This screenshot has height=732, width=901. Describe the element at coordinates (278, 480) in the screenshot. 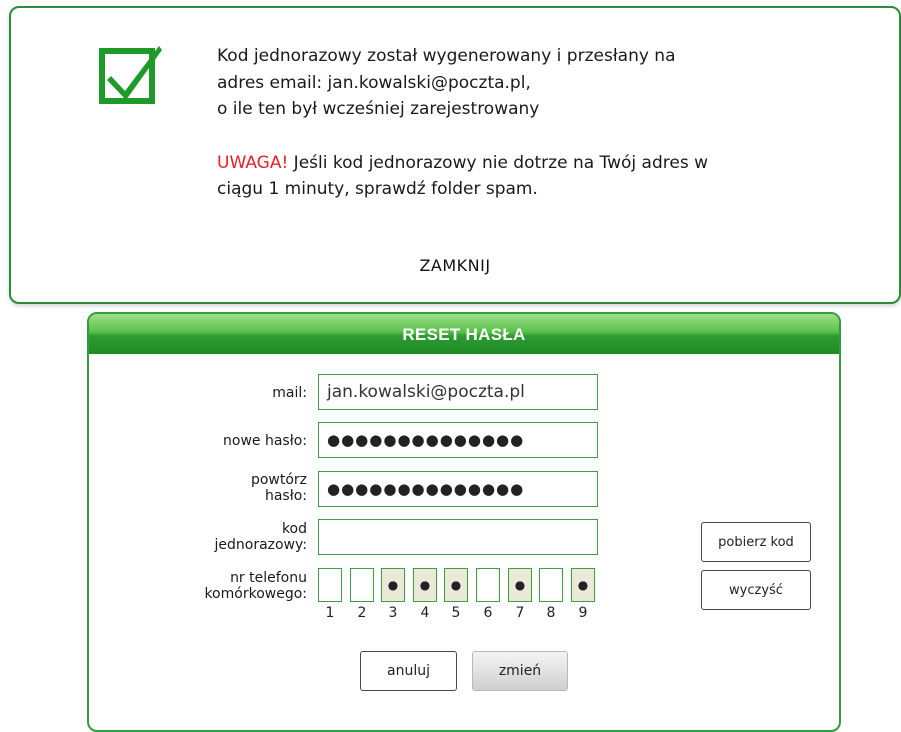

I see `repeat-password-label-line-1: powtórz` at that location.